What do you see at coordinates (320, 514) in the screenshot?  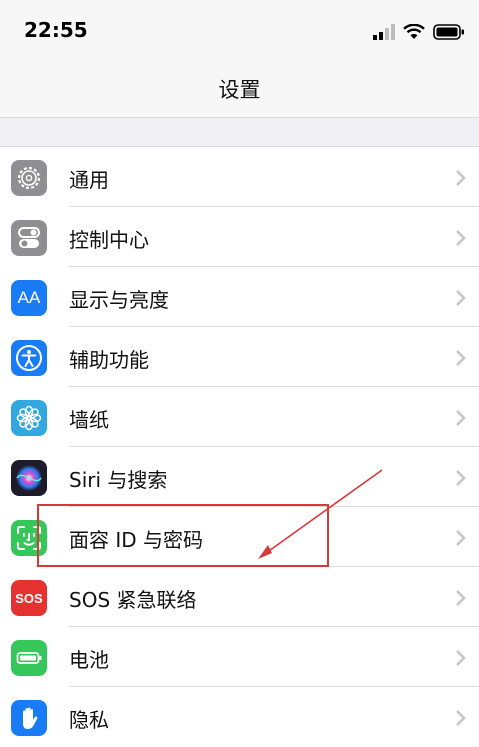 I see `annotation-arrow-icon` at bounding box center [320, 514].